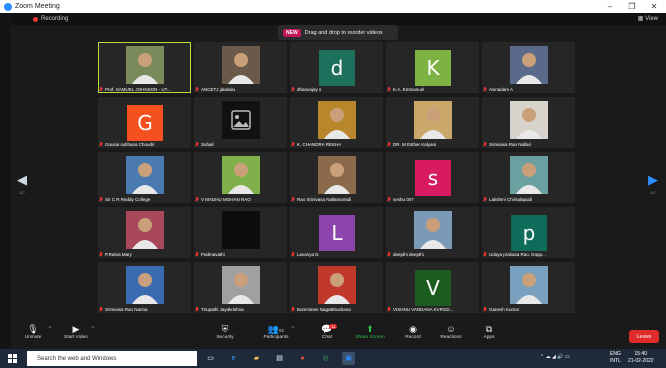  What do you see at coordinates (225, 329) in the screenshot?
I see `shield-icon: ⛨` at bounding box center [225, 329].